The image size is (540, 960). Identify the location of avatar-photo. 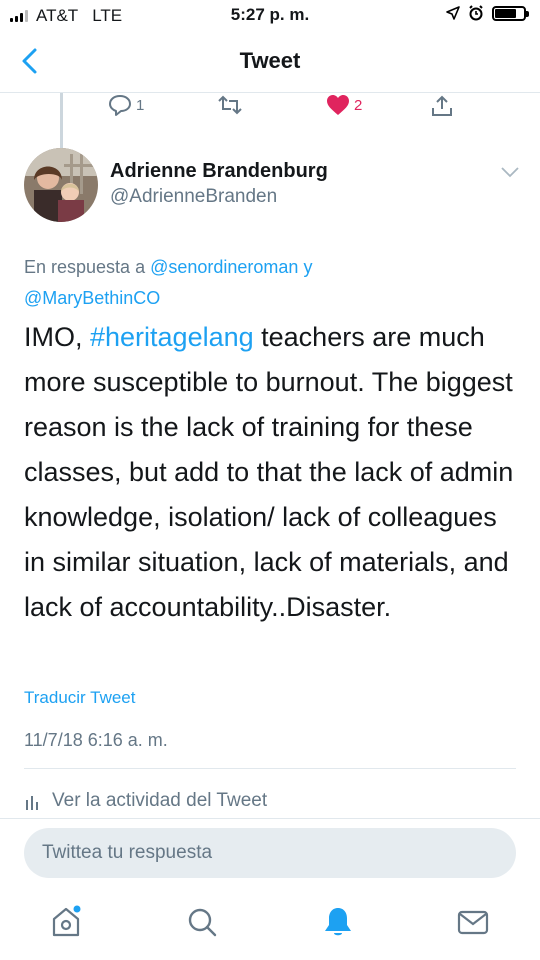
(61, 185).